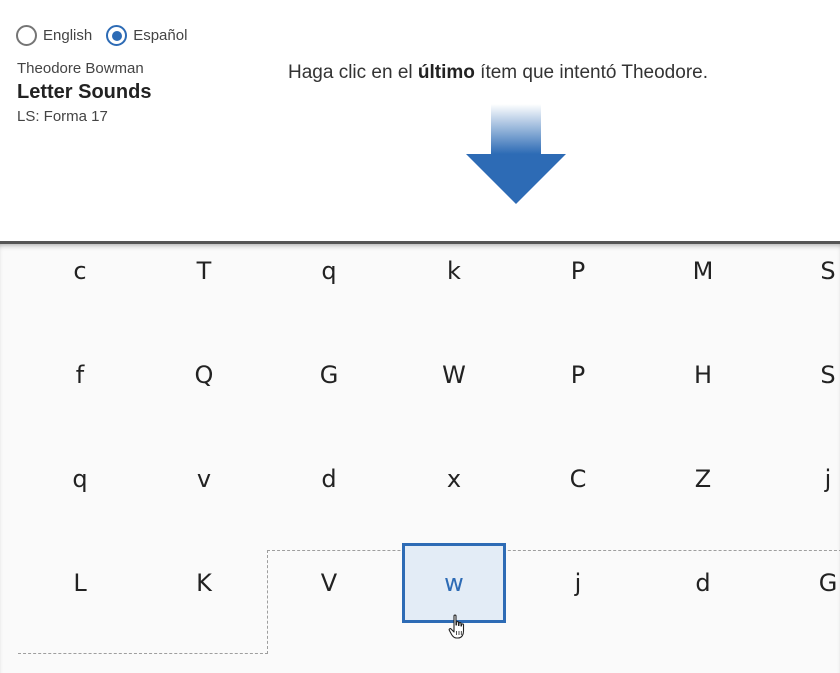 The width and height of the screenshot is (840, 673). What do you see at coordinates (329, 479) in the screenshot?
I see `letter-item-r3-c3: d` at bounding box center [329, 479].